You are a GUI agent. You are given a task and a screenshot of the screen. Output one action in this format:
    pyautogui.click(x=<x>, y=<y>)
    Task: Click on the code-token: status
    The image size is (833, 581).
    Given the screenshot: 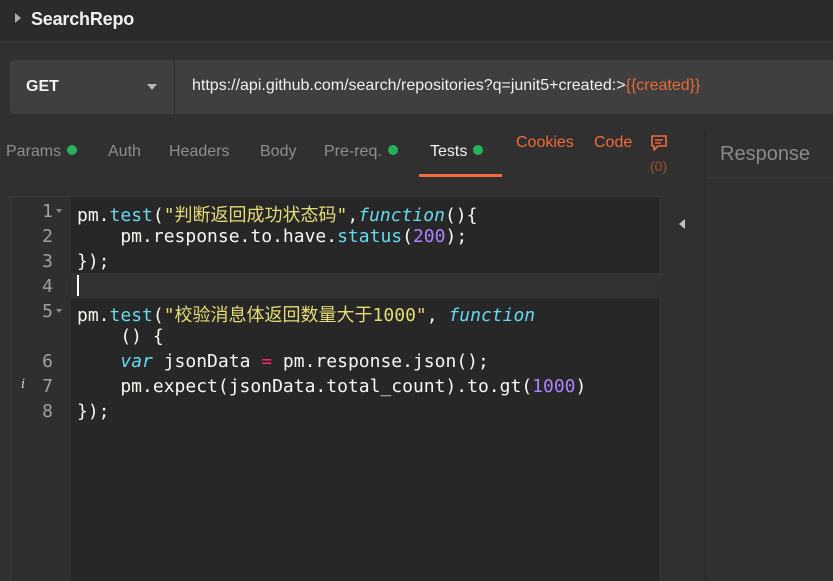 What is the action you would take?
    pyautogui.click(x=370, y=236)
    